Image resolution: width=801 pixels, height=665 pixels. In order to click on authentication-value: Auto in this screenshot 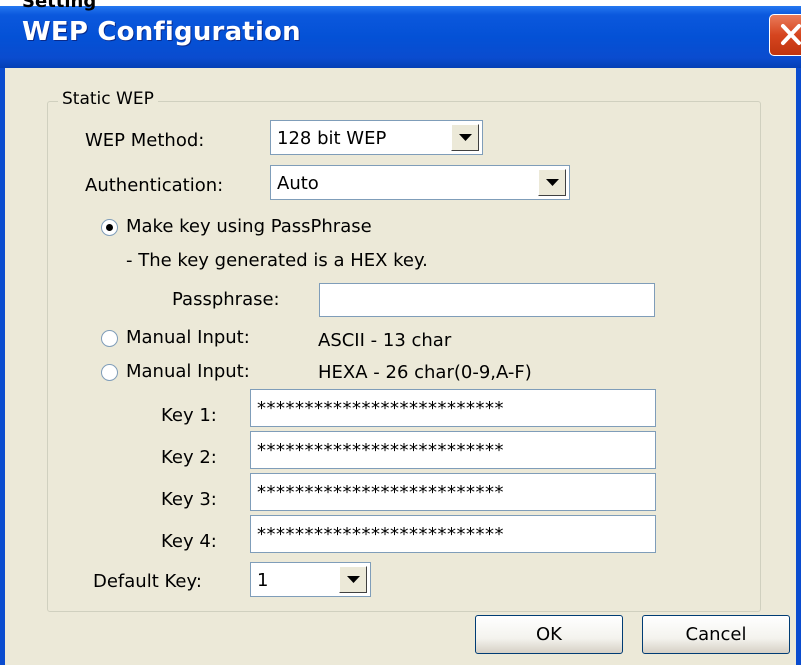, I will do `click(298, 183)`.